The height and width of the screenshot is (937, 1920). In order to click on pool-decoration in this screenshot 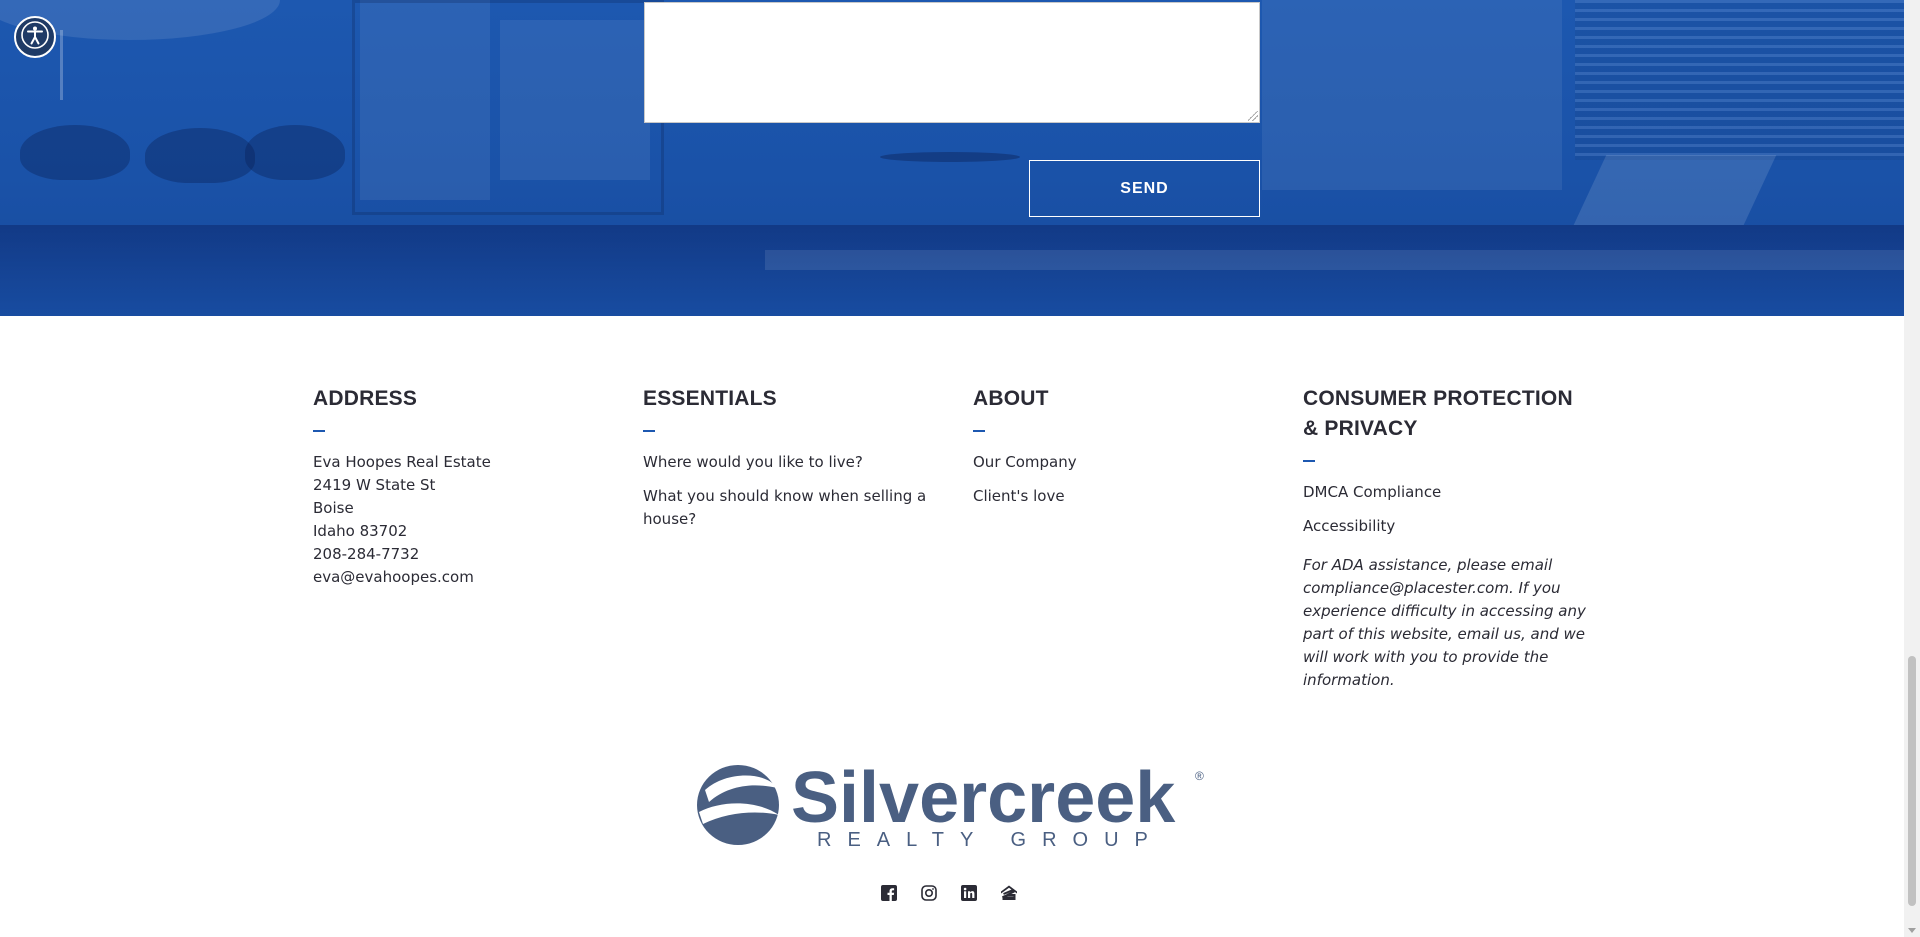, I will do `click(952, 270)`.